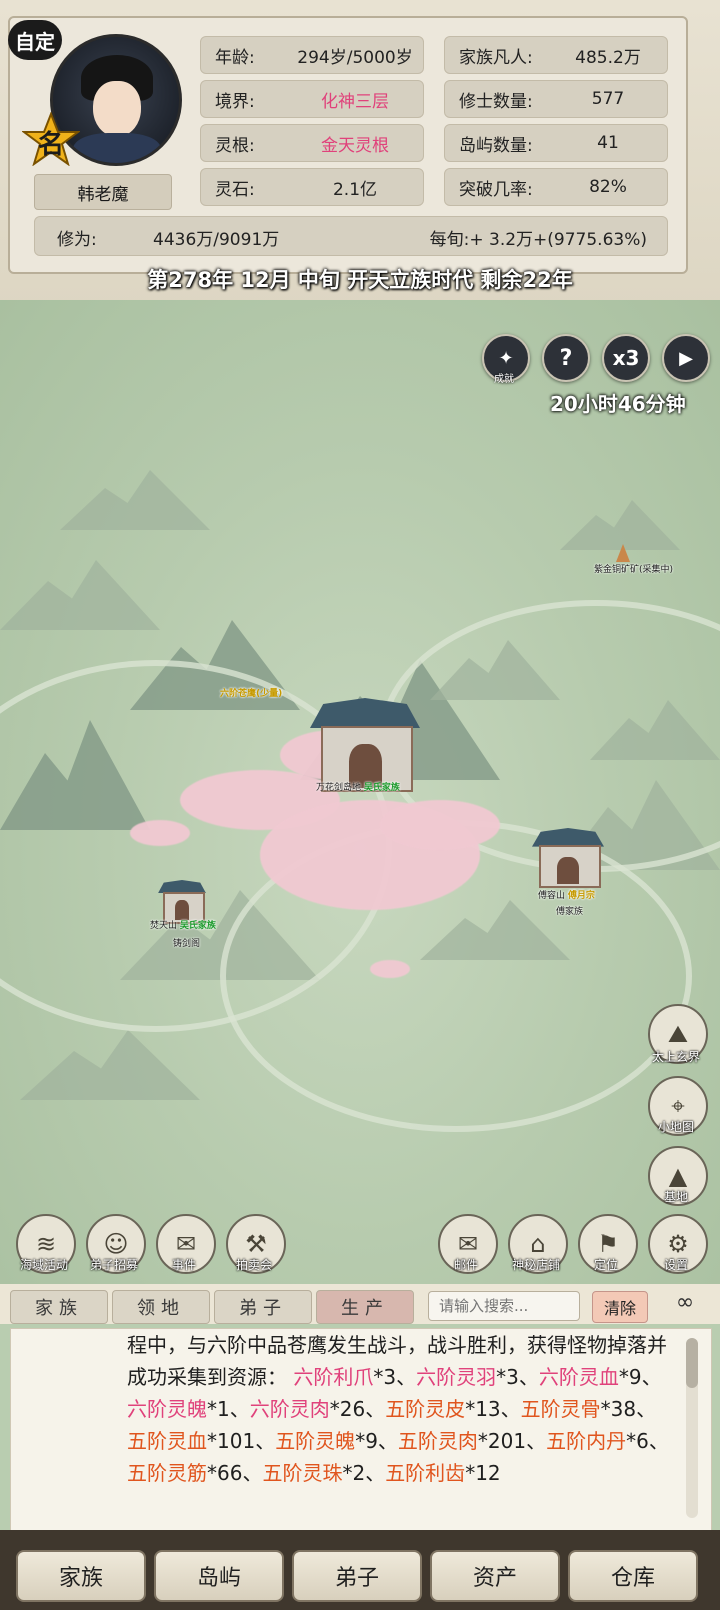 This screenshot has height=1610, width=720. I want to click on nav-islands: 岛屿, so click(219, 1576).